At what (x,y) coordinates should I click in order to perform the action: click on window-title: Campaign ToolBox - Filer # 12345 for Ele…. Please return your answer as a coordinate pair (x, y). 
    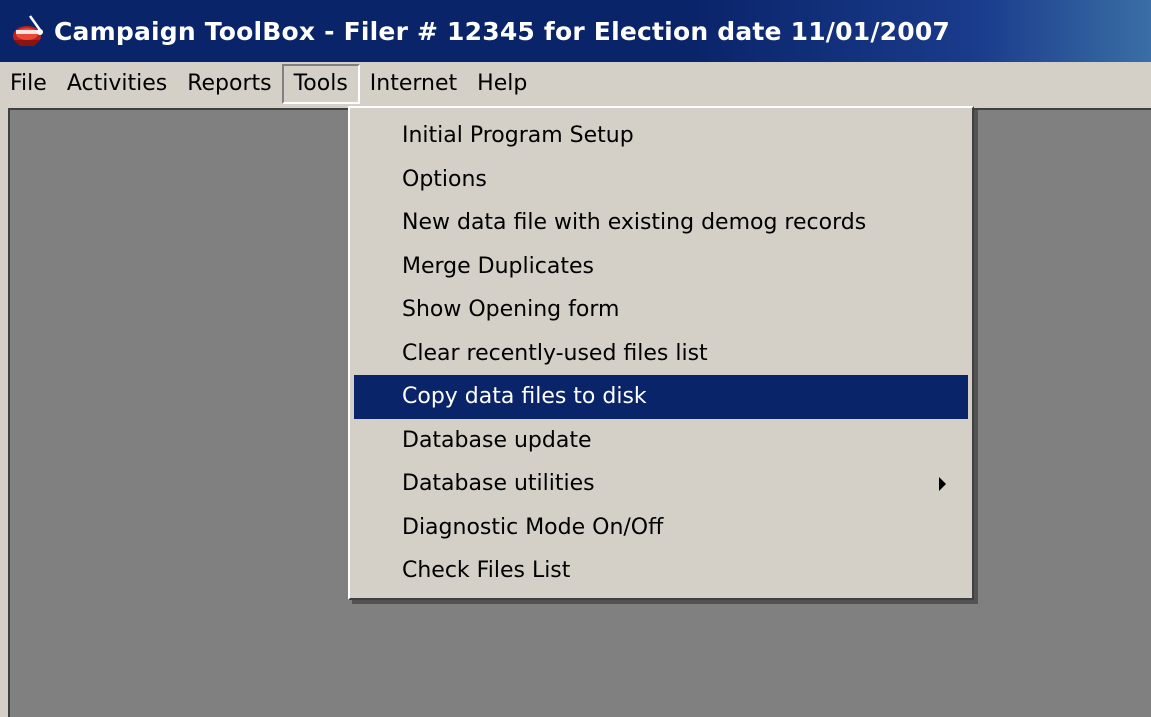
    Looking at the image, I should click on (502, 31).